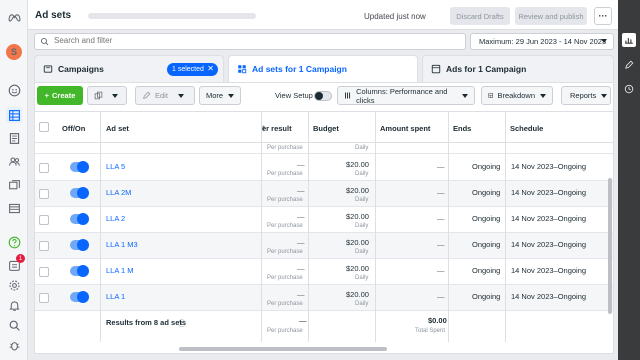 The height and width of the screenshot is (360, 640). I want to click on search-input, so click(254, 40).